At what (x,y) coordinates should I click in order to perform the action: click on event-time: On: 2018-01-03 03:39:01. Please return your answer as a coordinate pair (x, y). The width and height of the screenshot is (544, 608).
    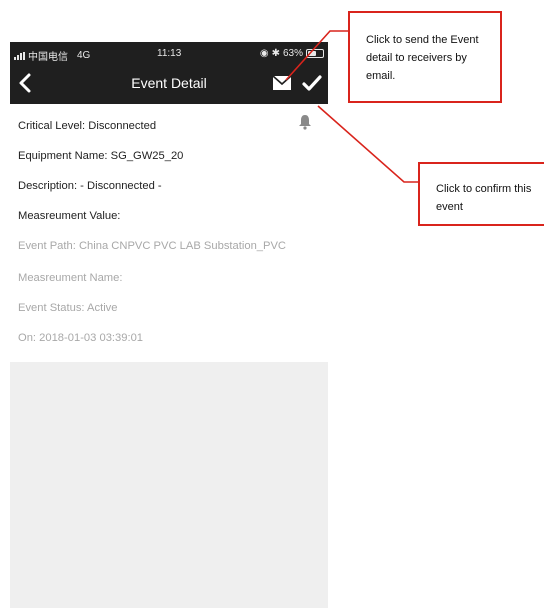
    Looking at the image, I should click on (81, 338).